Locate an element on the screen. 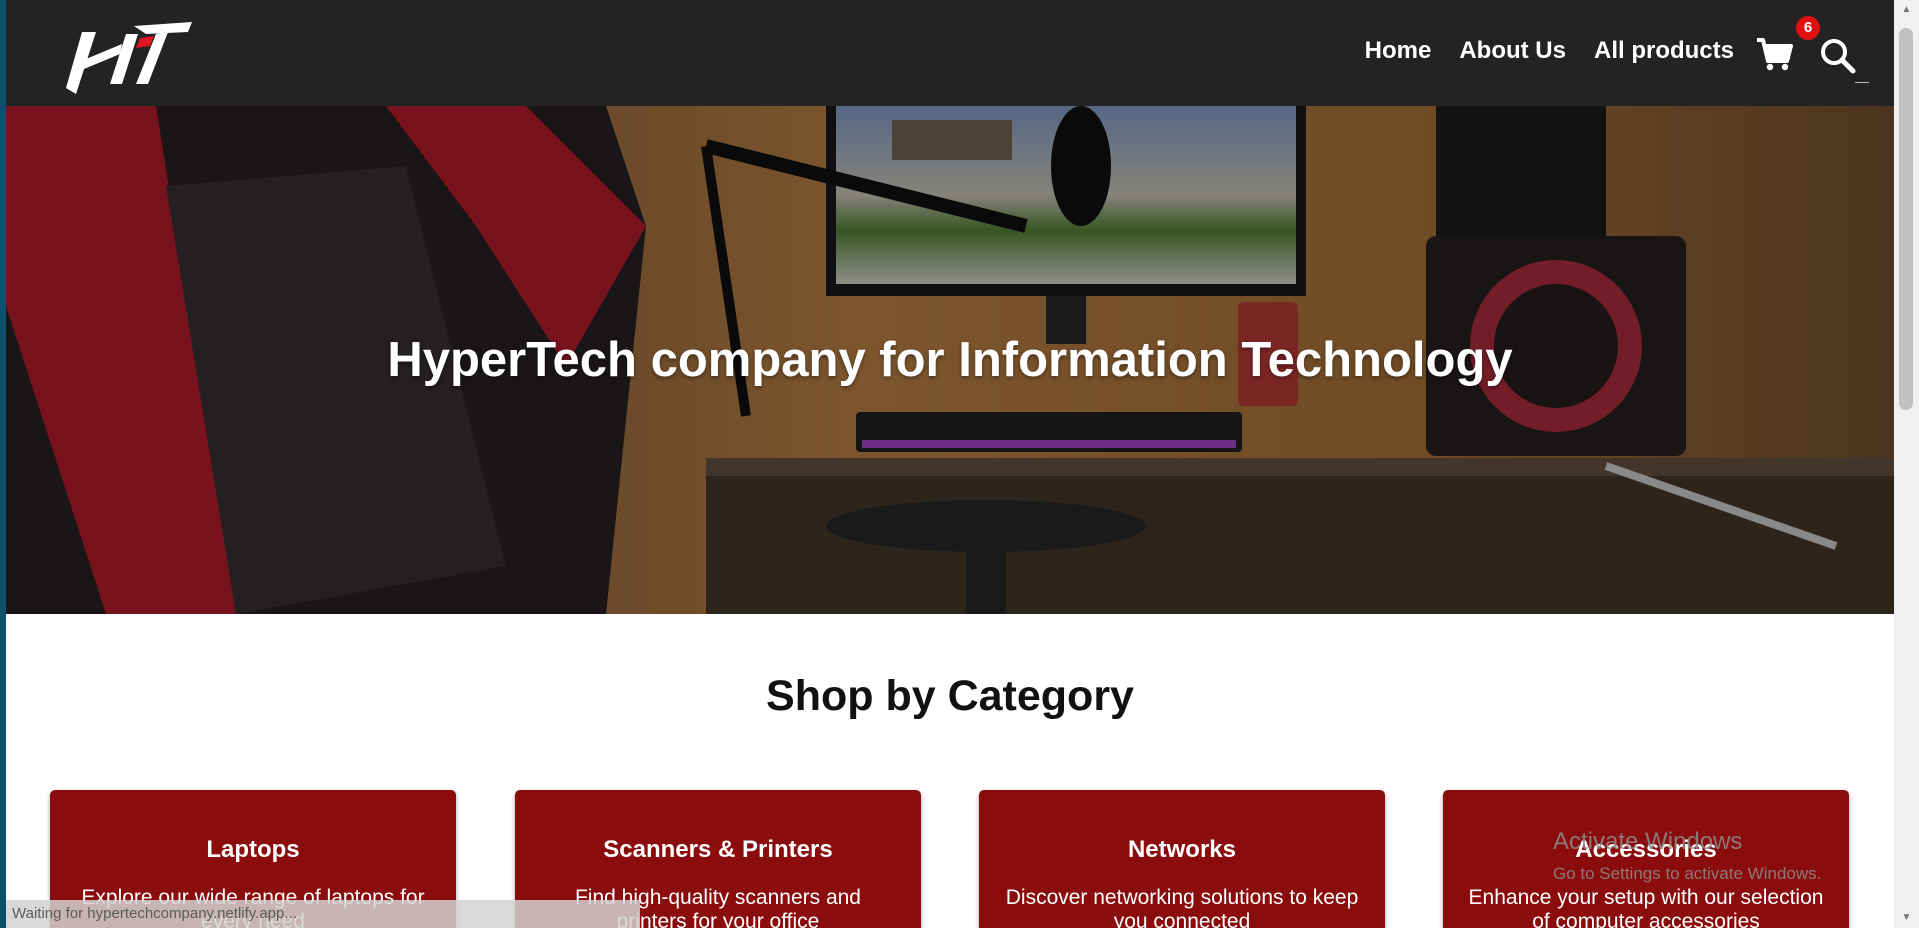  scroll-down-icon: ▼ is located at coordinates (1906, 918).